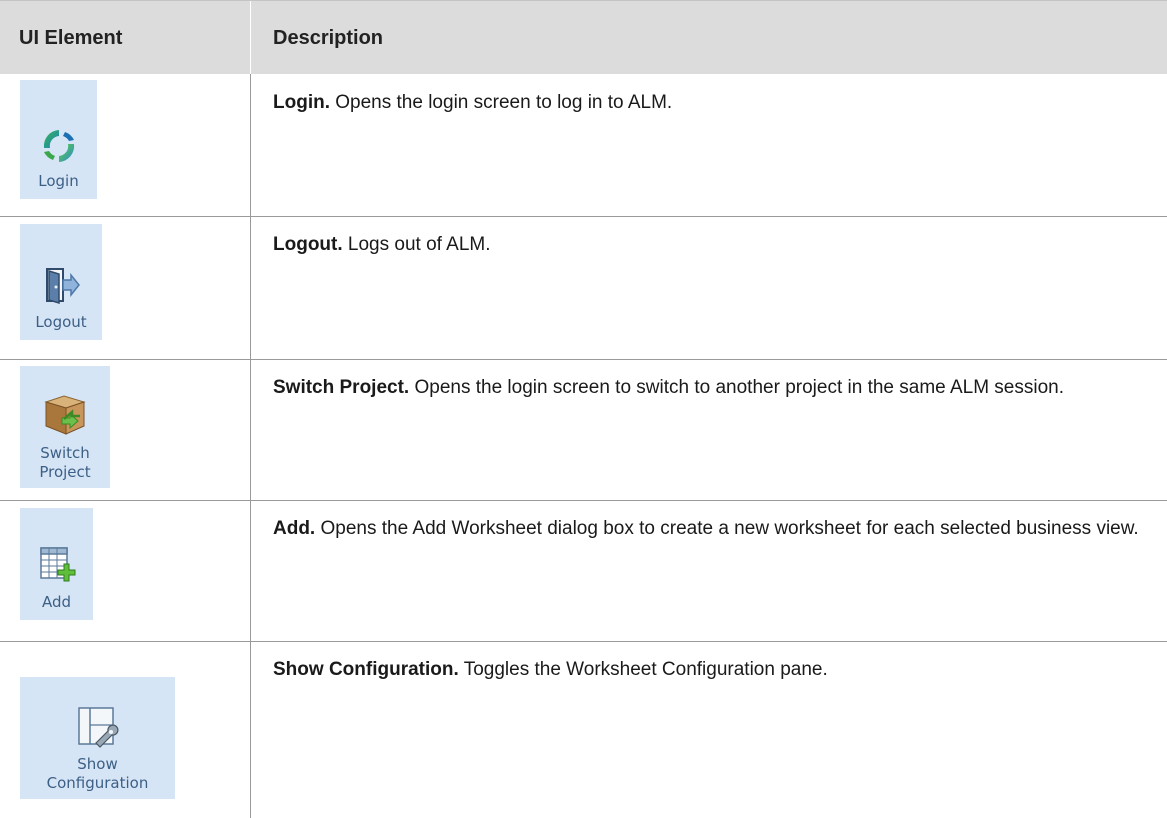 This screenshot has height=818, width=1167. Describe the element at coordinates (71, 37) in the screenshot. I see `header-ui-element: UI Element` at that location.